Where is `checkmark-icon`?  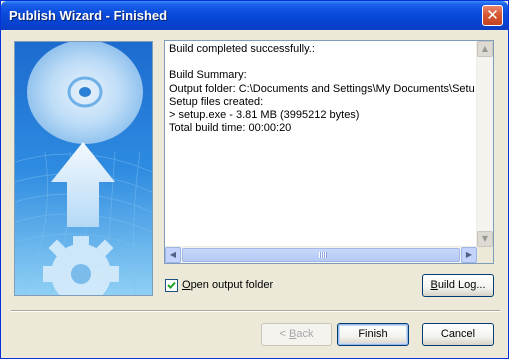
checkmark-icon is located at coordinates (171, 285).